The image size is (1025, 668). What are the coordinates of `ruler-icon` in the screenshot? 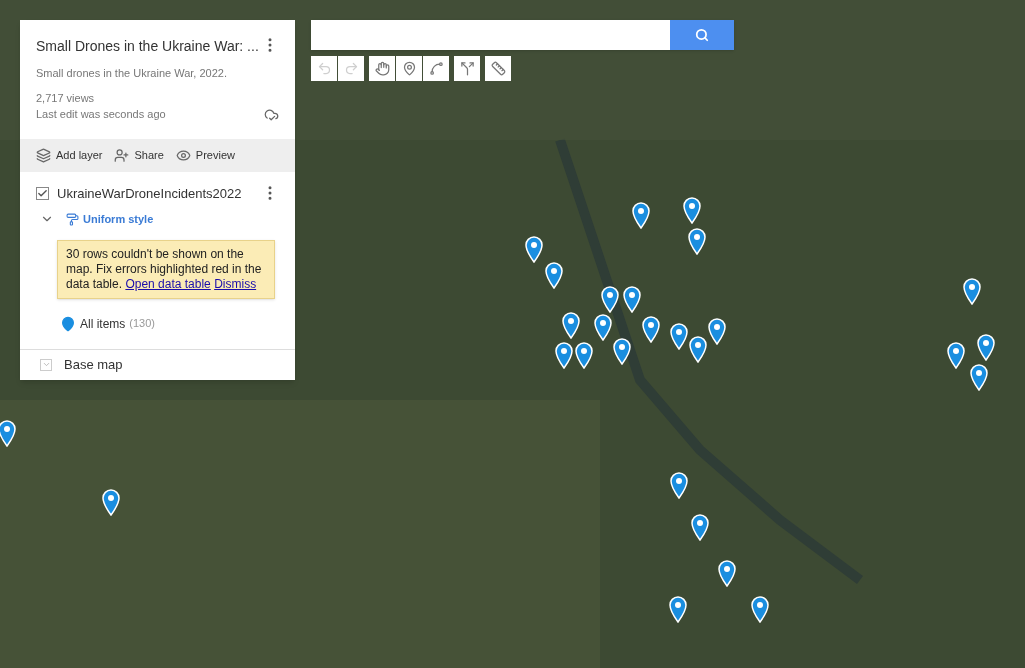 It's located at (498, 68).